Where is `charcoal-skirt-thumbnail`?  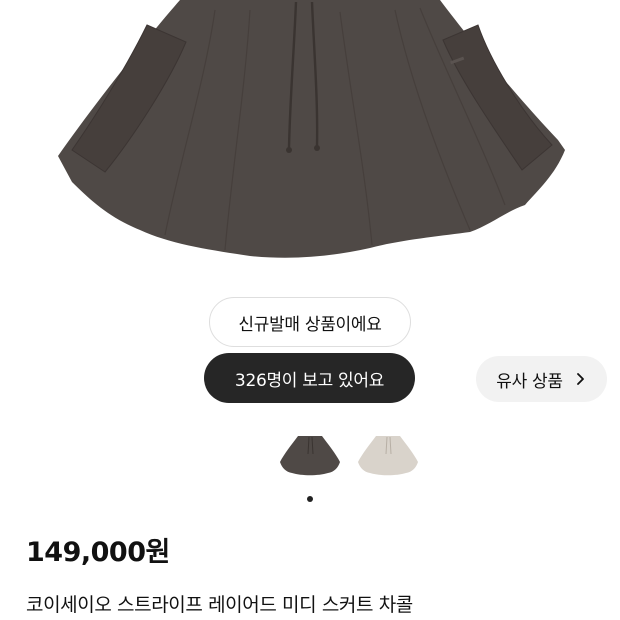 charcoal-skirt-thumbnail is located at coordinates (310, 456).